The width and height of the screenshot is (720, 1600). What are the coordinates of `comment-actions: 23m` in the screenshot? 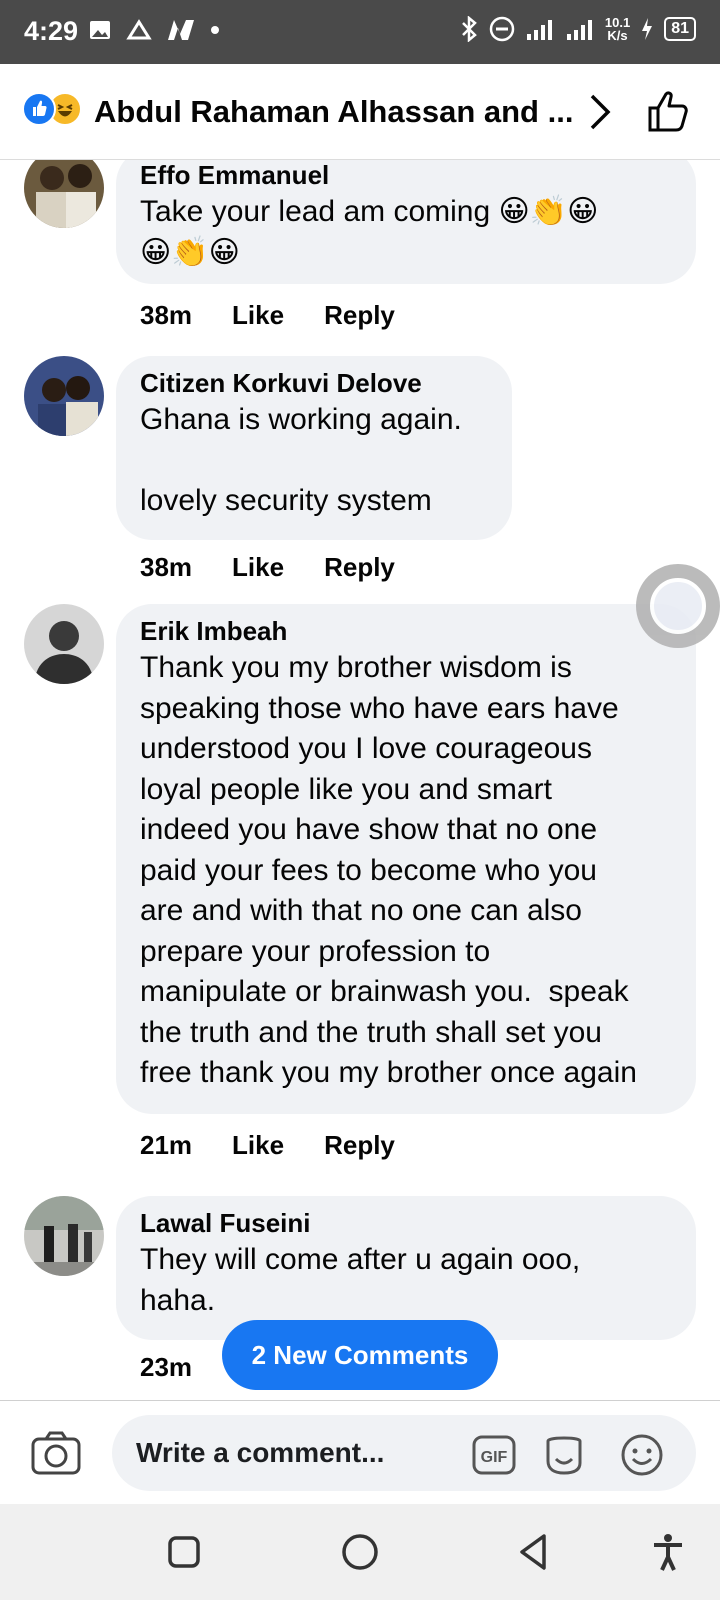 It's located at (166, 1367).